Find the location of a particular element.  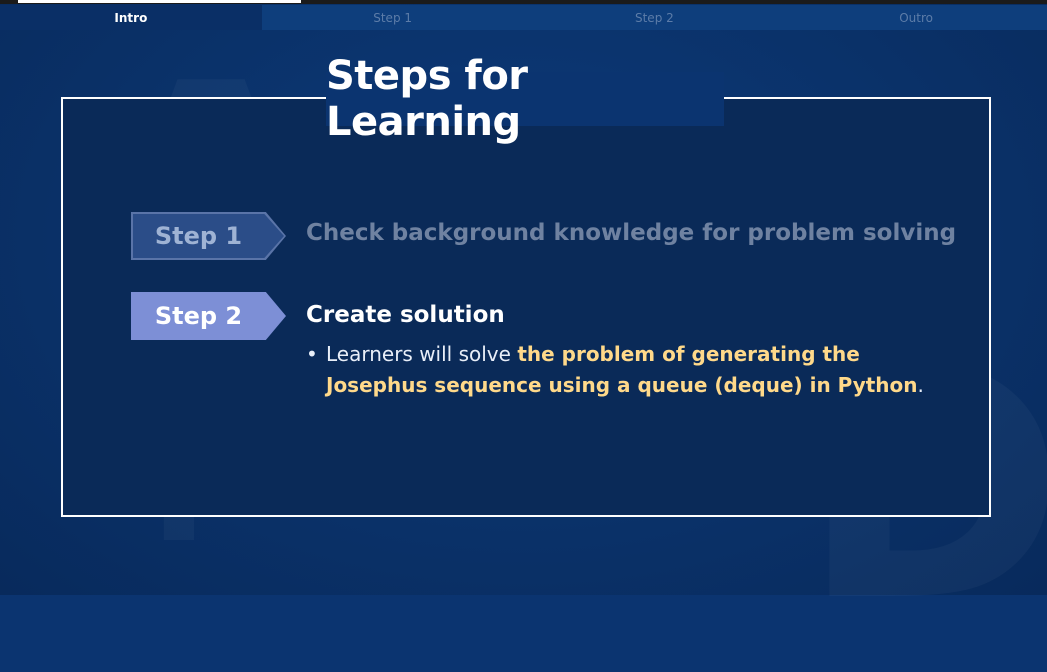

top-bar is located at coordinates (523, 2).